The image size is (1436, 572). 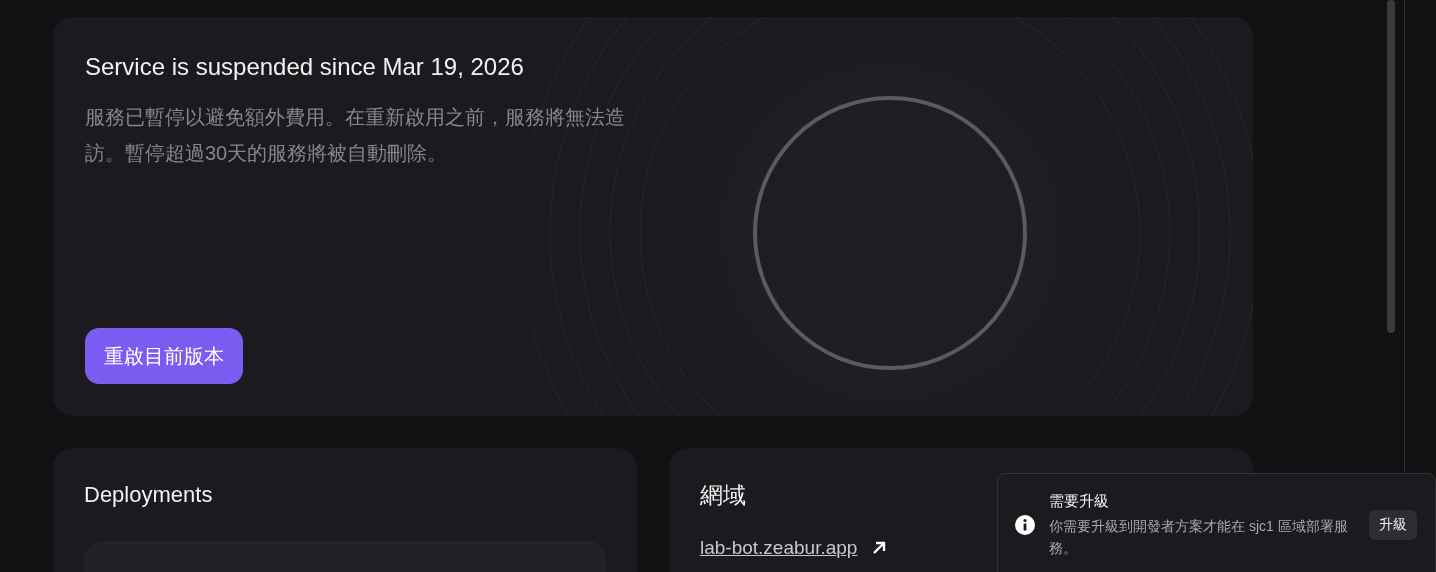 What do you see at coordinates (1391, 166) in the screenshot?
I see `scrollbar` at bounding box center [1391, 166].